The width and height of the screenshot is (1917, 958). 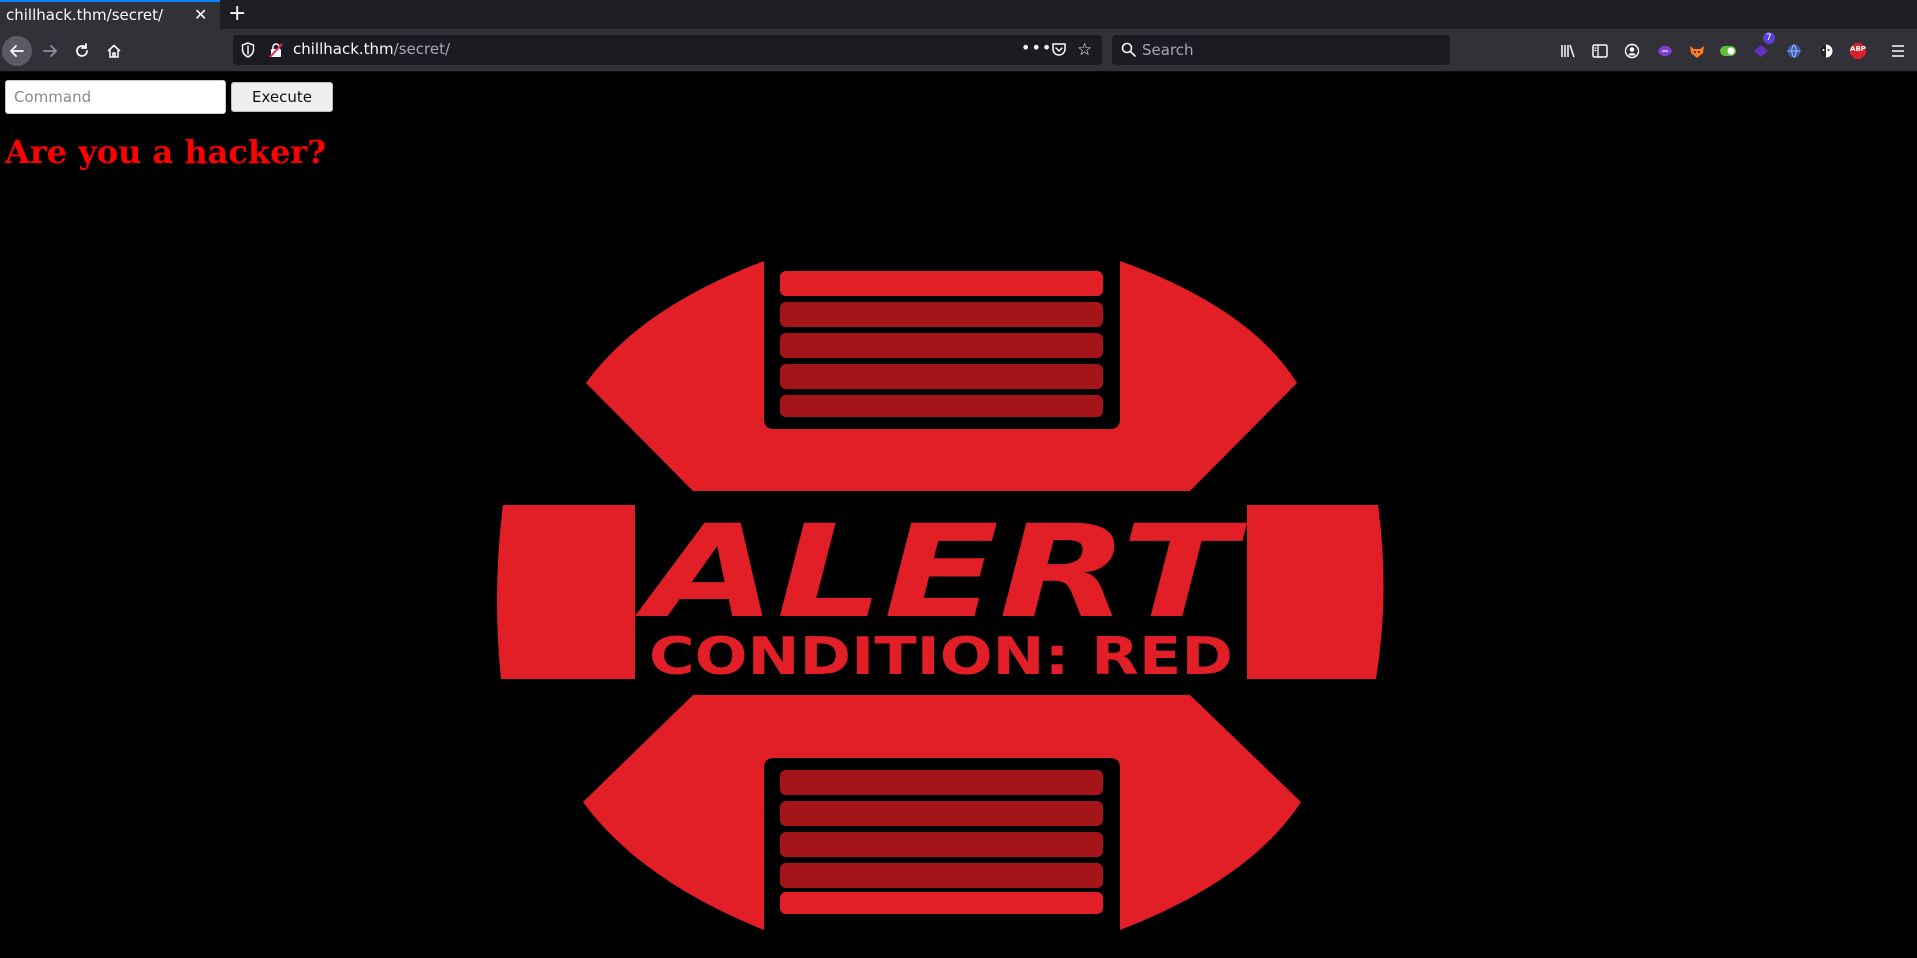 I want to click on new-tab-icon: +, so click(x=237, y=14).